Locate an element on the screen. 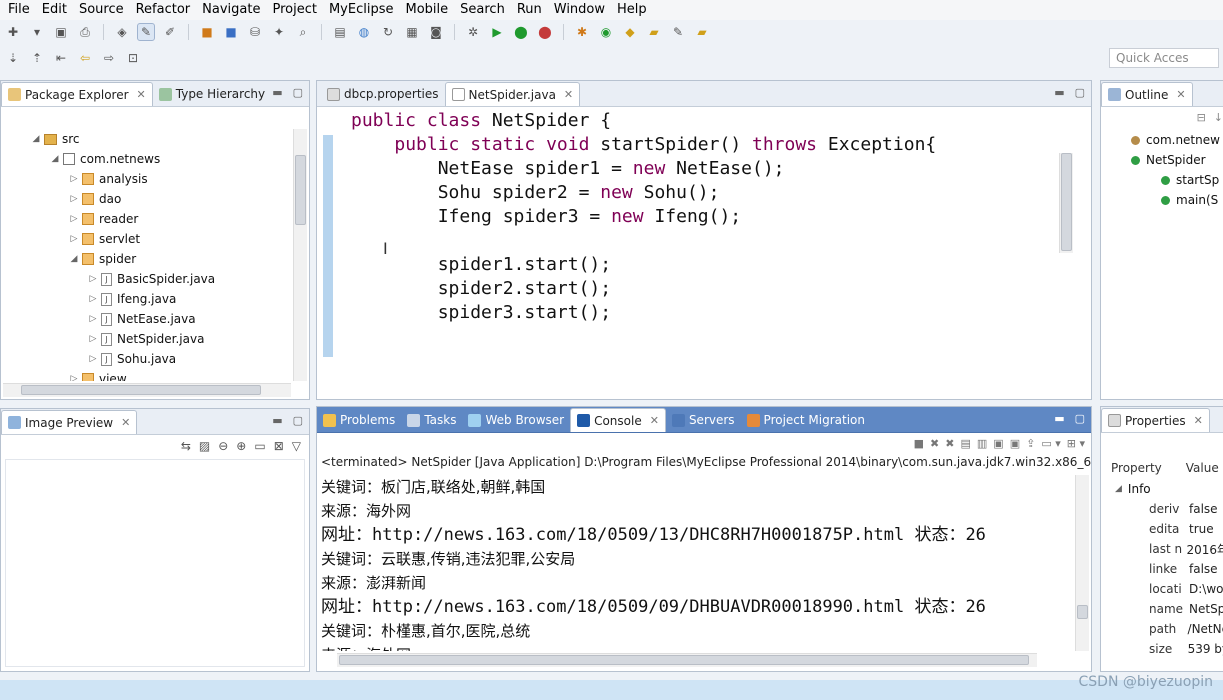 The height and width of the screenshot is (700, 1223). link-icon: ⇆ is located at coordinates (186, 446).